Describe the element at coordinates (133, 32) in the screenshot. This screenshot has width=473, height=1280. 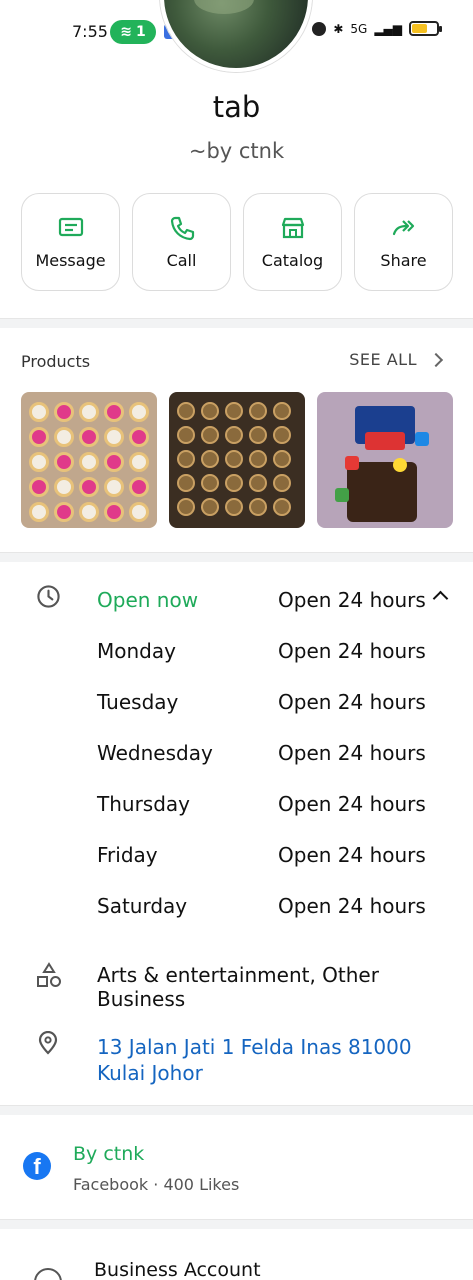
I see `wifi-badge: ≋ 1` at that location.